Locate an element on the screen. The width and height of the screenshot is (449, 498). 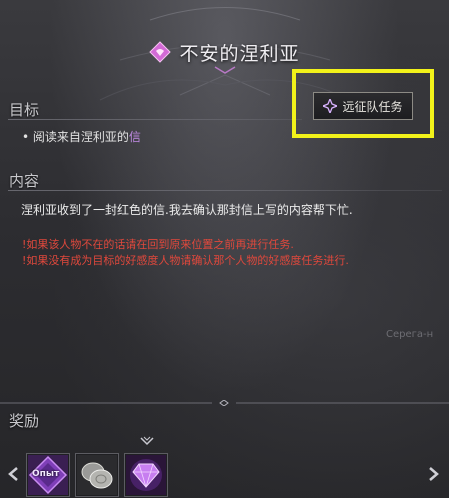
objective-item-highlight: 信 is located at coordinates (134, 137).